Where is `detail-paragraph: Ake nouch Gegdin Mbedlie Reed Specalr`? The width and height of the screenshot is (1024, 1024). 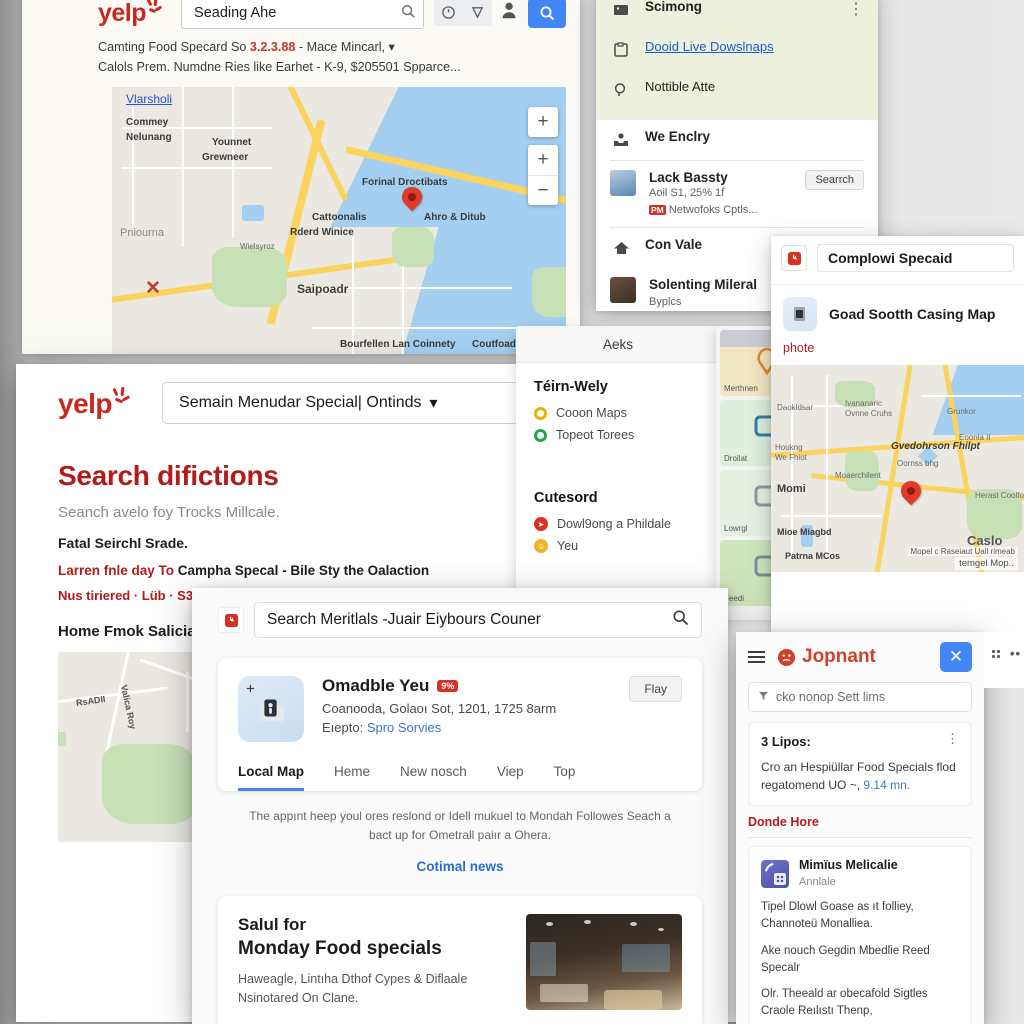 detail-paragraph: Ake nouch Gegdin Mbedlie Reed Specalr is located at coordinates (845, 959).